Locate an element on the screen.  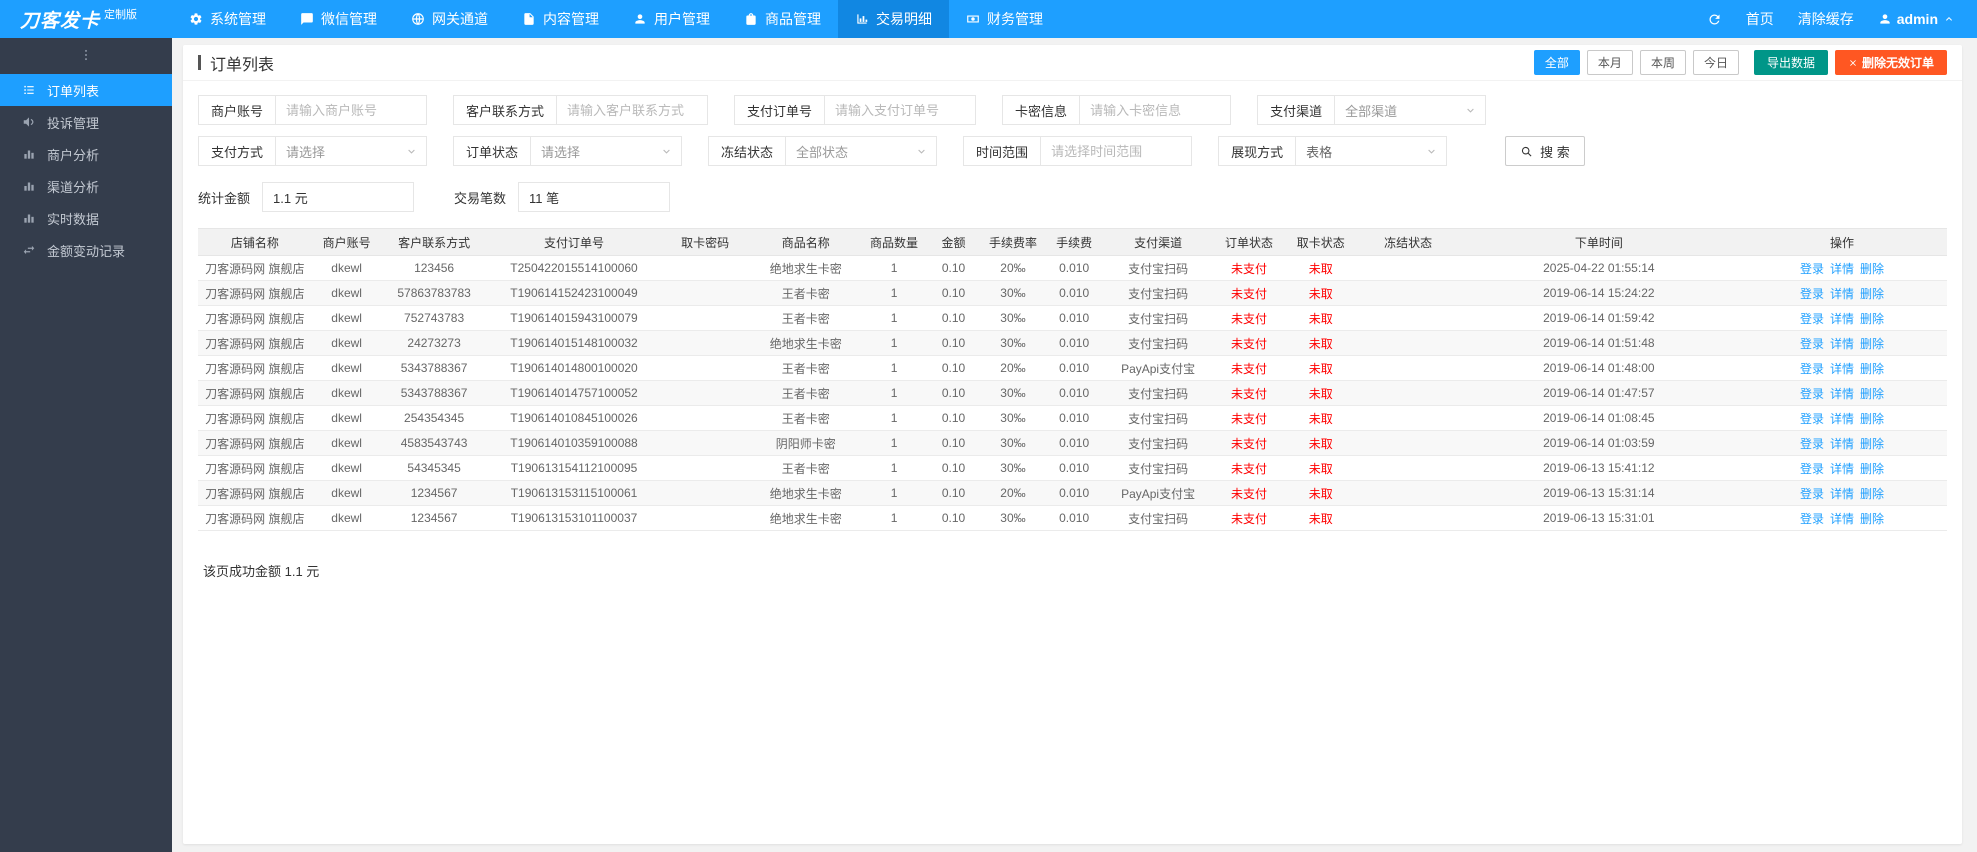
cell-fee_rate: 30‰ is located at coordinates (1013, 468).